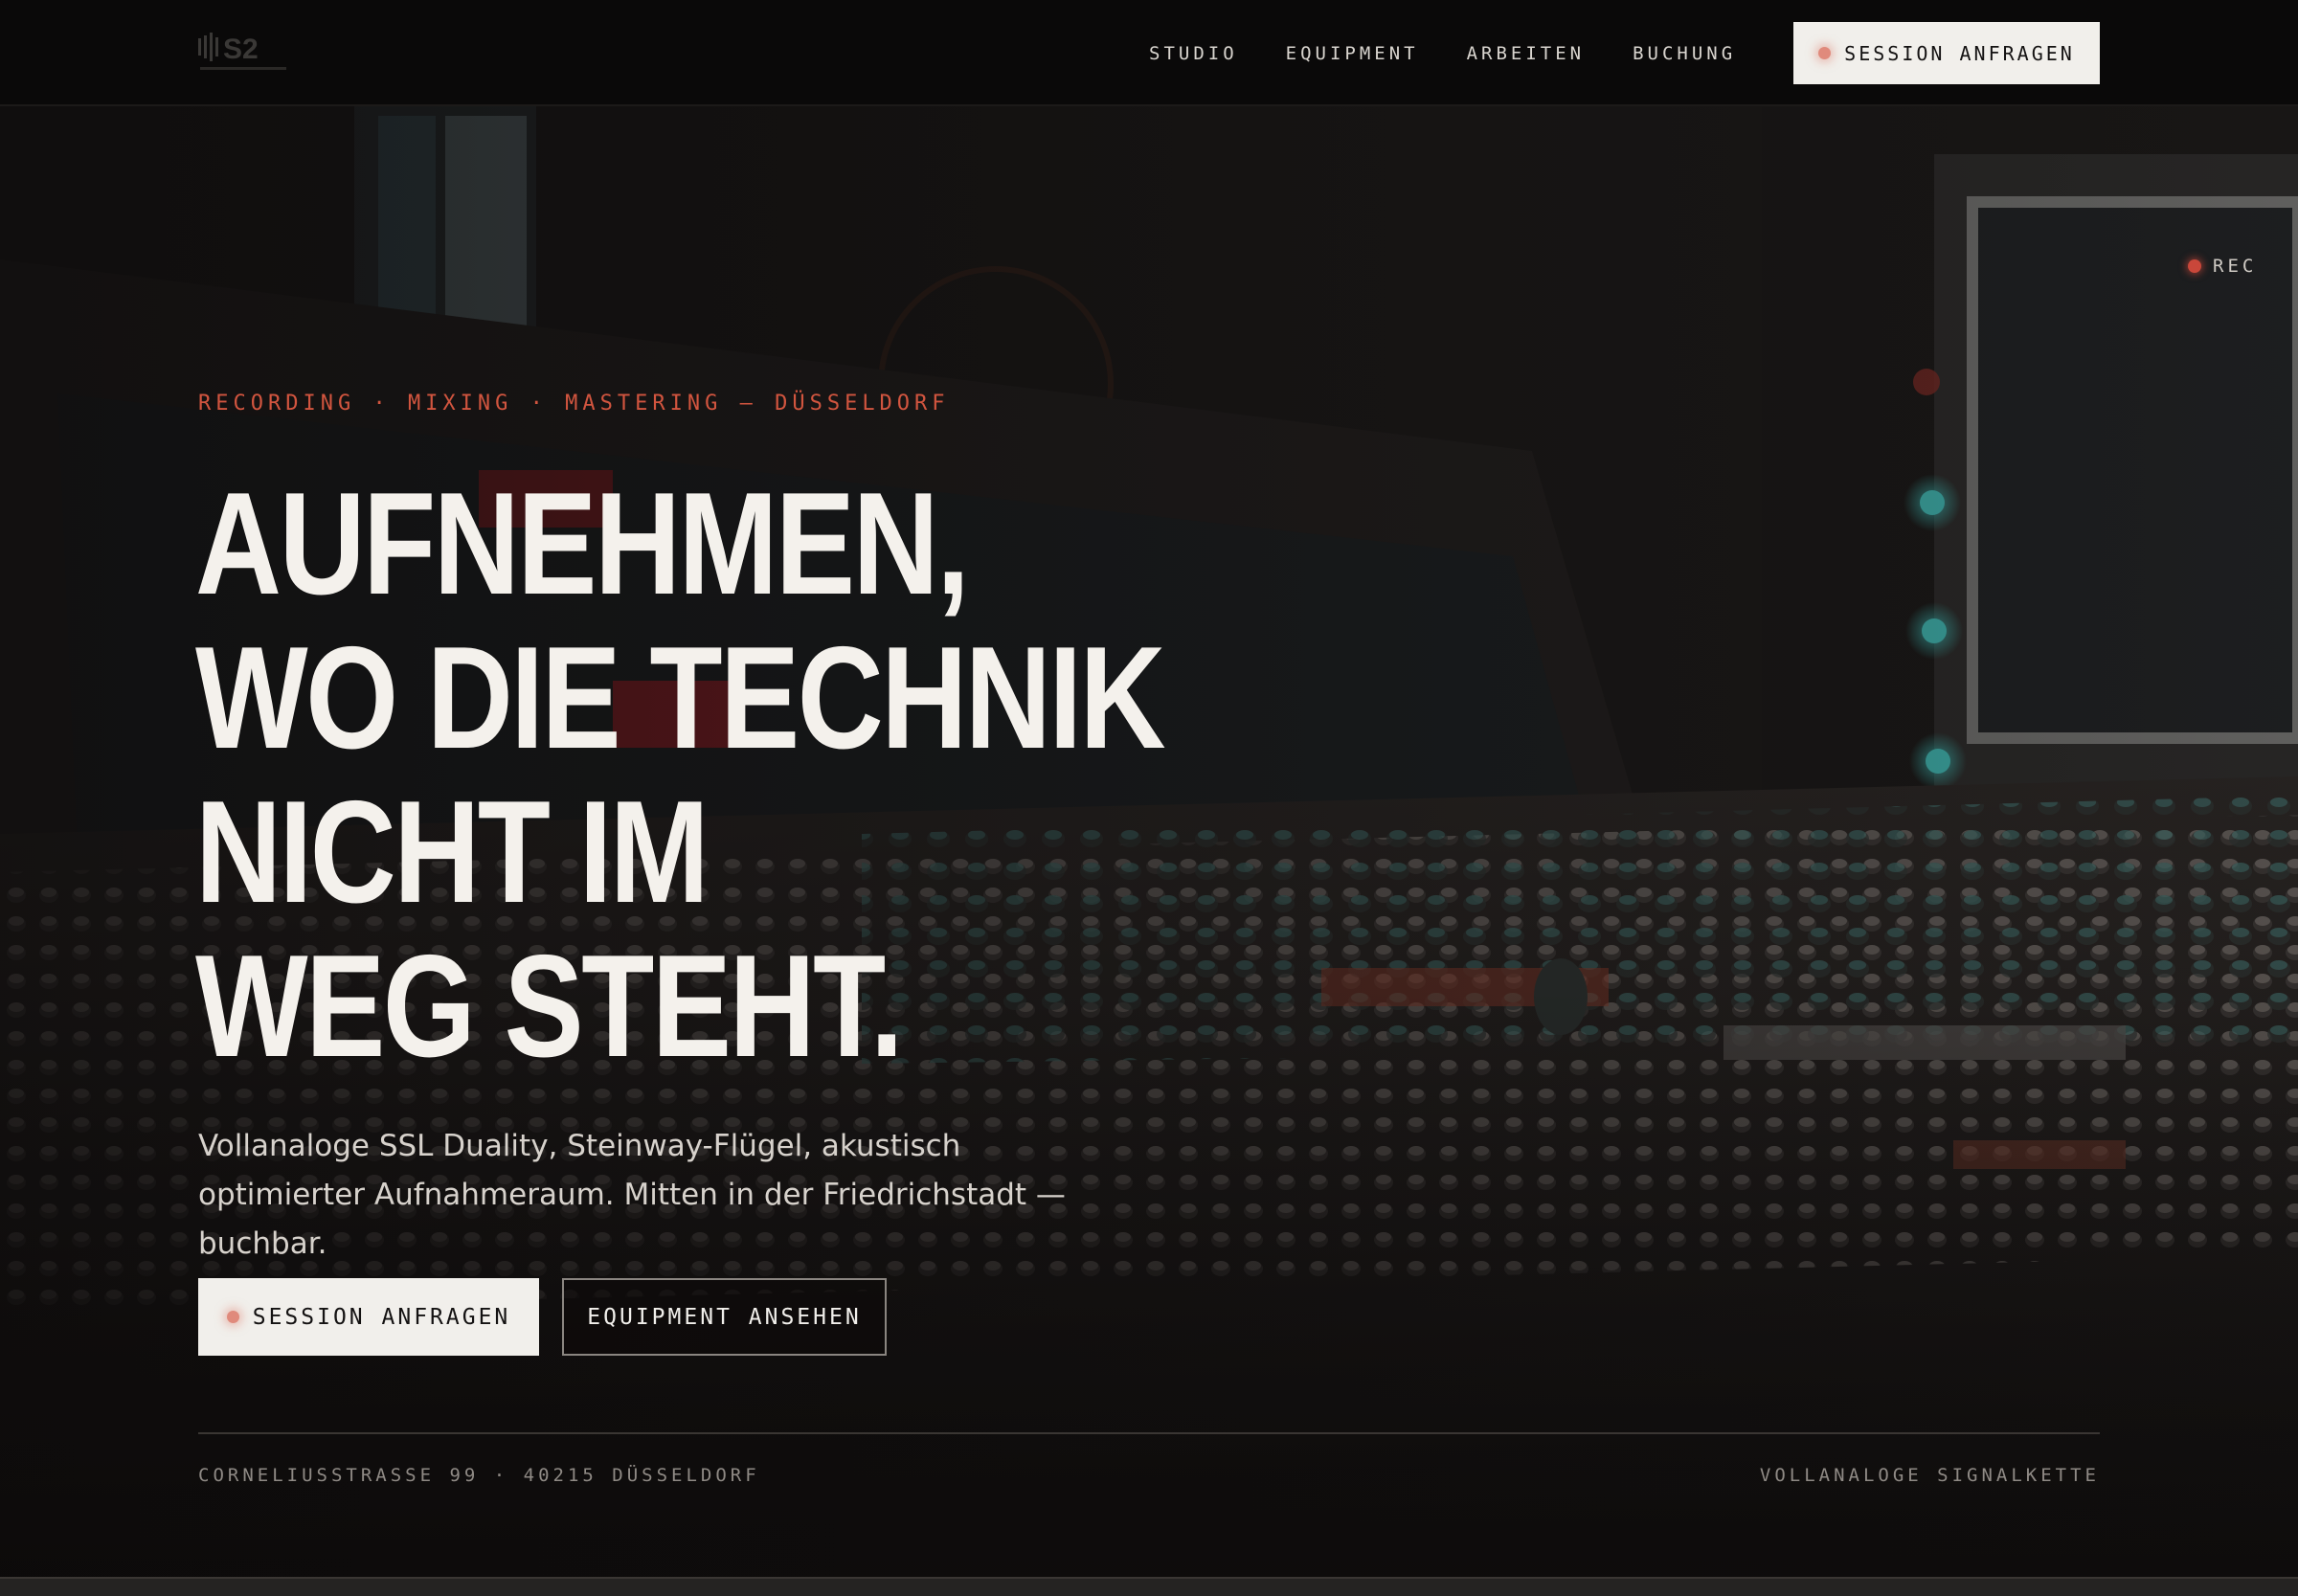 The width and height of the screenshot is (2298, 1596). What do you see at coordinates (681, 698) in the screenshot?
I see `headline-line-2: WO DIE TECHNIK` at bounding box center [681, 698].